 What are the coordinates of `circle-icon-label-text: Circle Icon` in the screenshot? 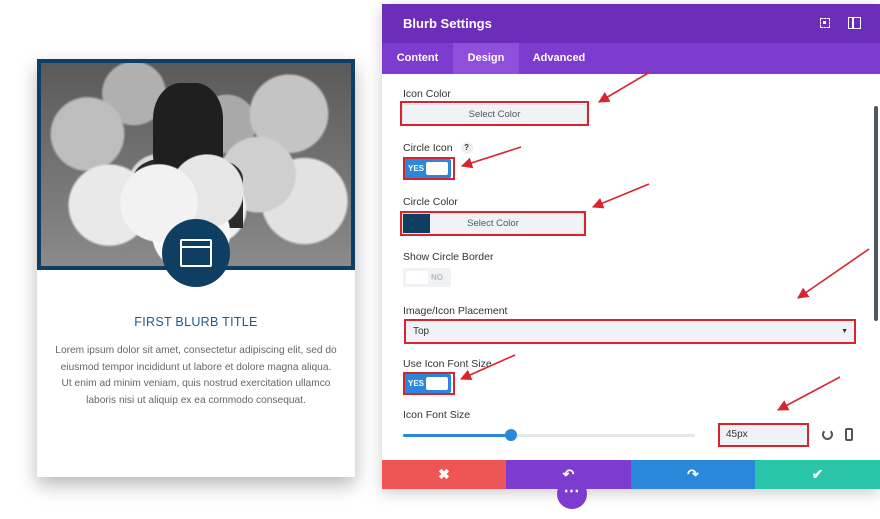 It's located at (428, 148).